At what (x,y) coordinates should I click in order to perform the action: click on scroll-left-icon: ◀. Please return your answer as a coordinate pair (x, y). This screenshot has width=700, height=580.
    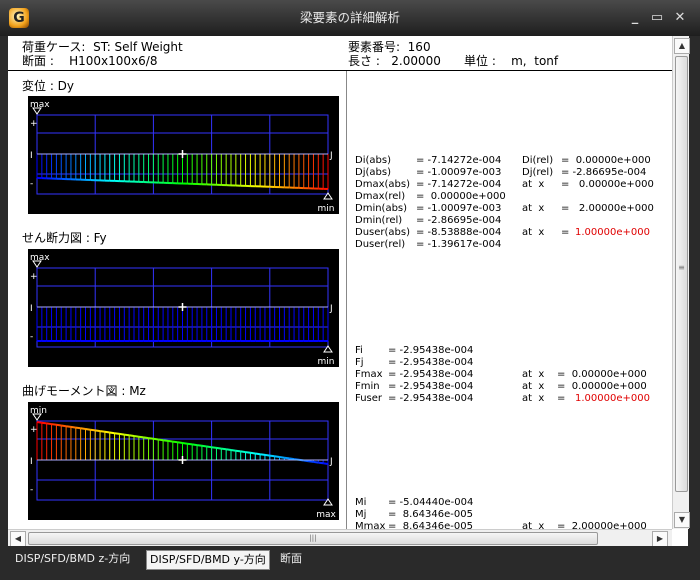
    Looking at the image, I should click on (18, 539).